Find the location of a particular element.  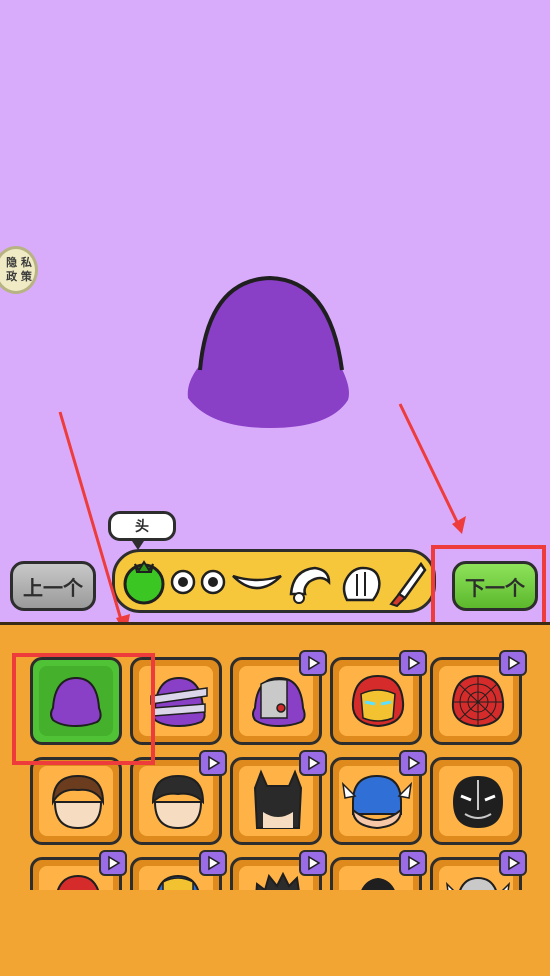

smile-mouth-icon is located at coordinates (257, 583).